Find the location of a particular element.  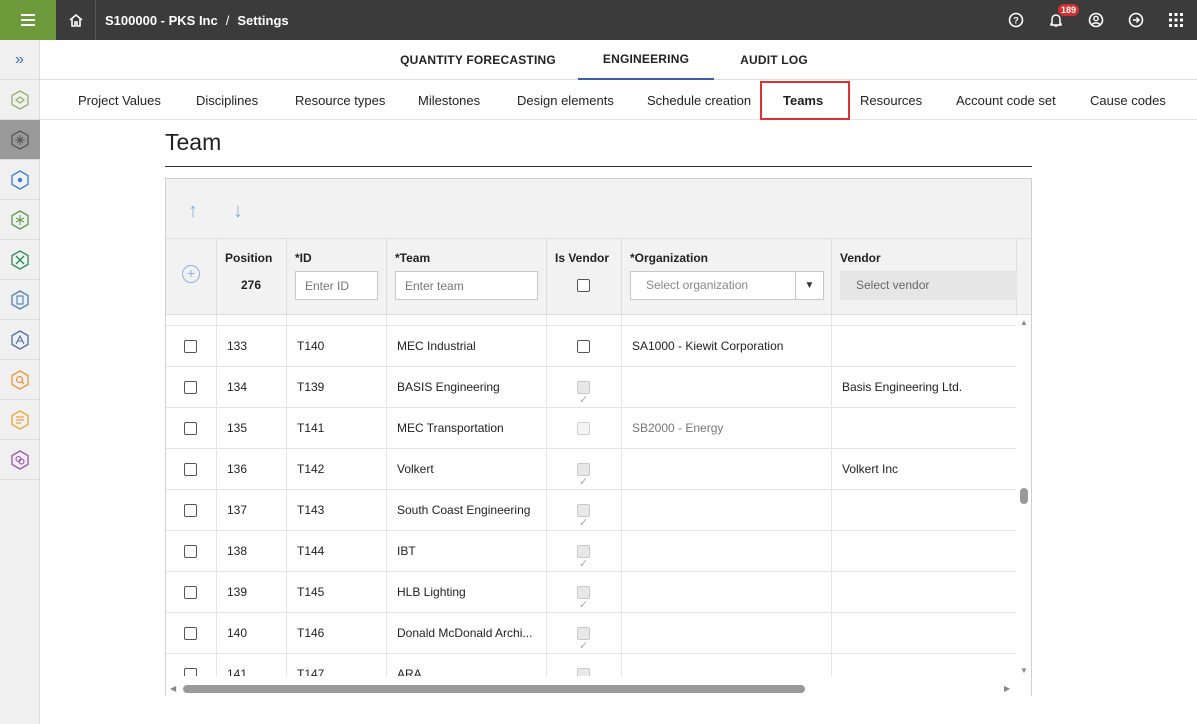

table-row: 136 T142 Volkert Volkert Inc is located at coordinates (591, 469).